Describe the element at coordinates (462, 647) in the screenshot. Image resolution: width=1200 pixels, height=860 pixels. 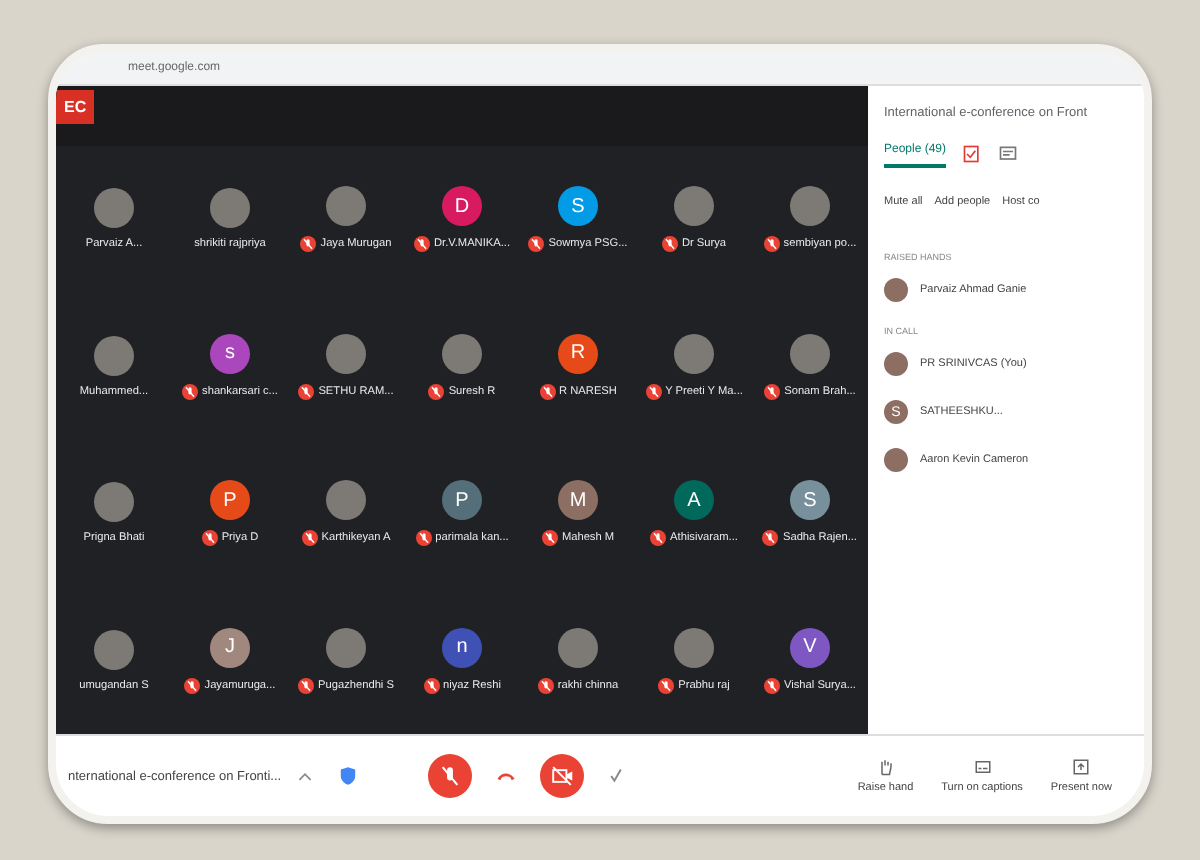
I see `avatar-letter: n` at that location.